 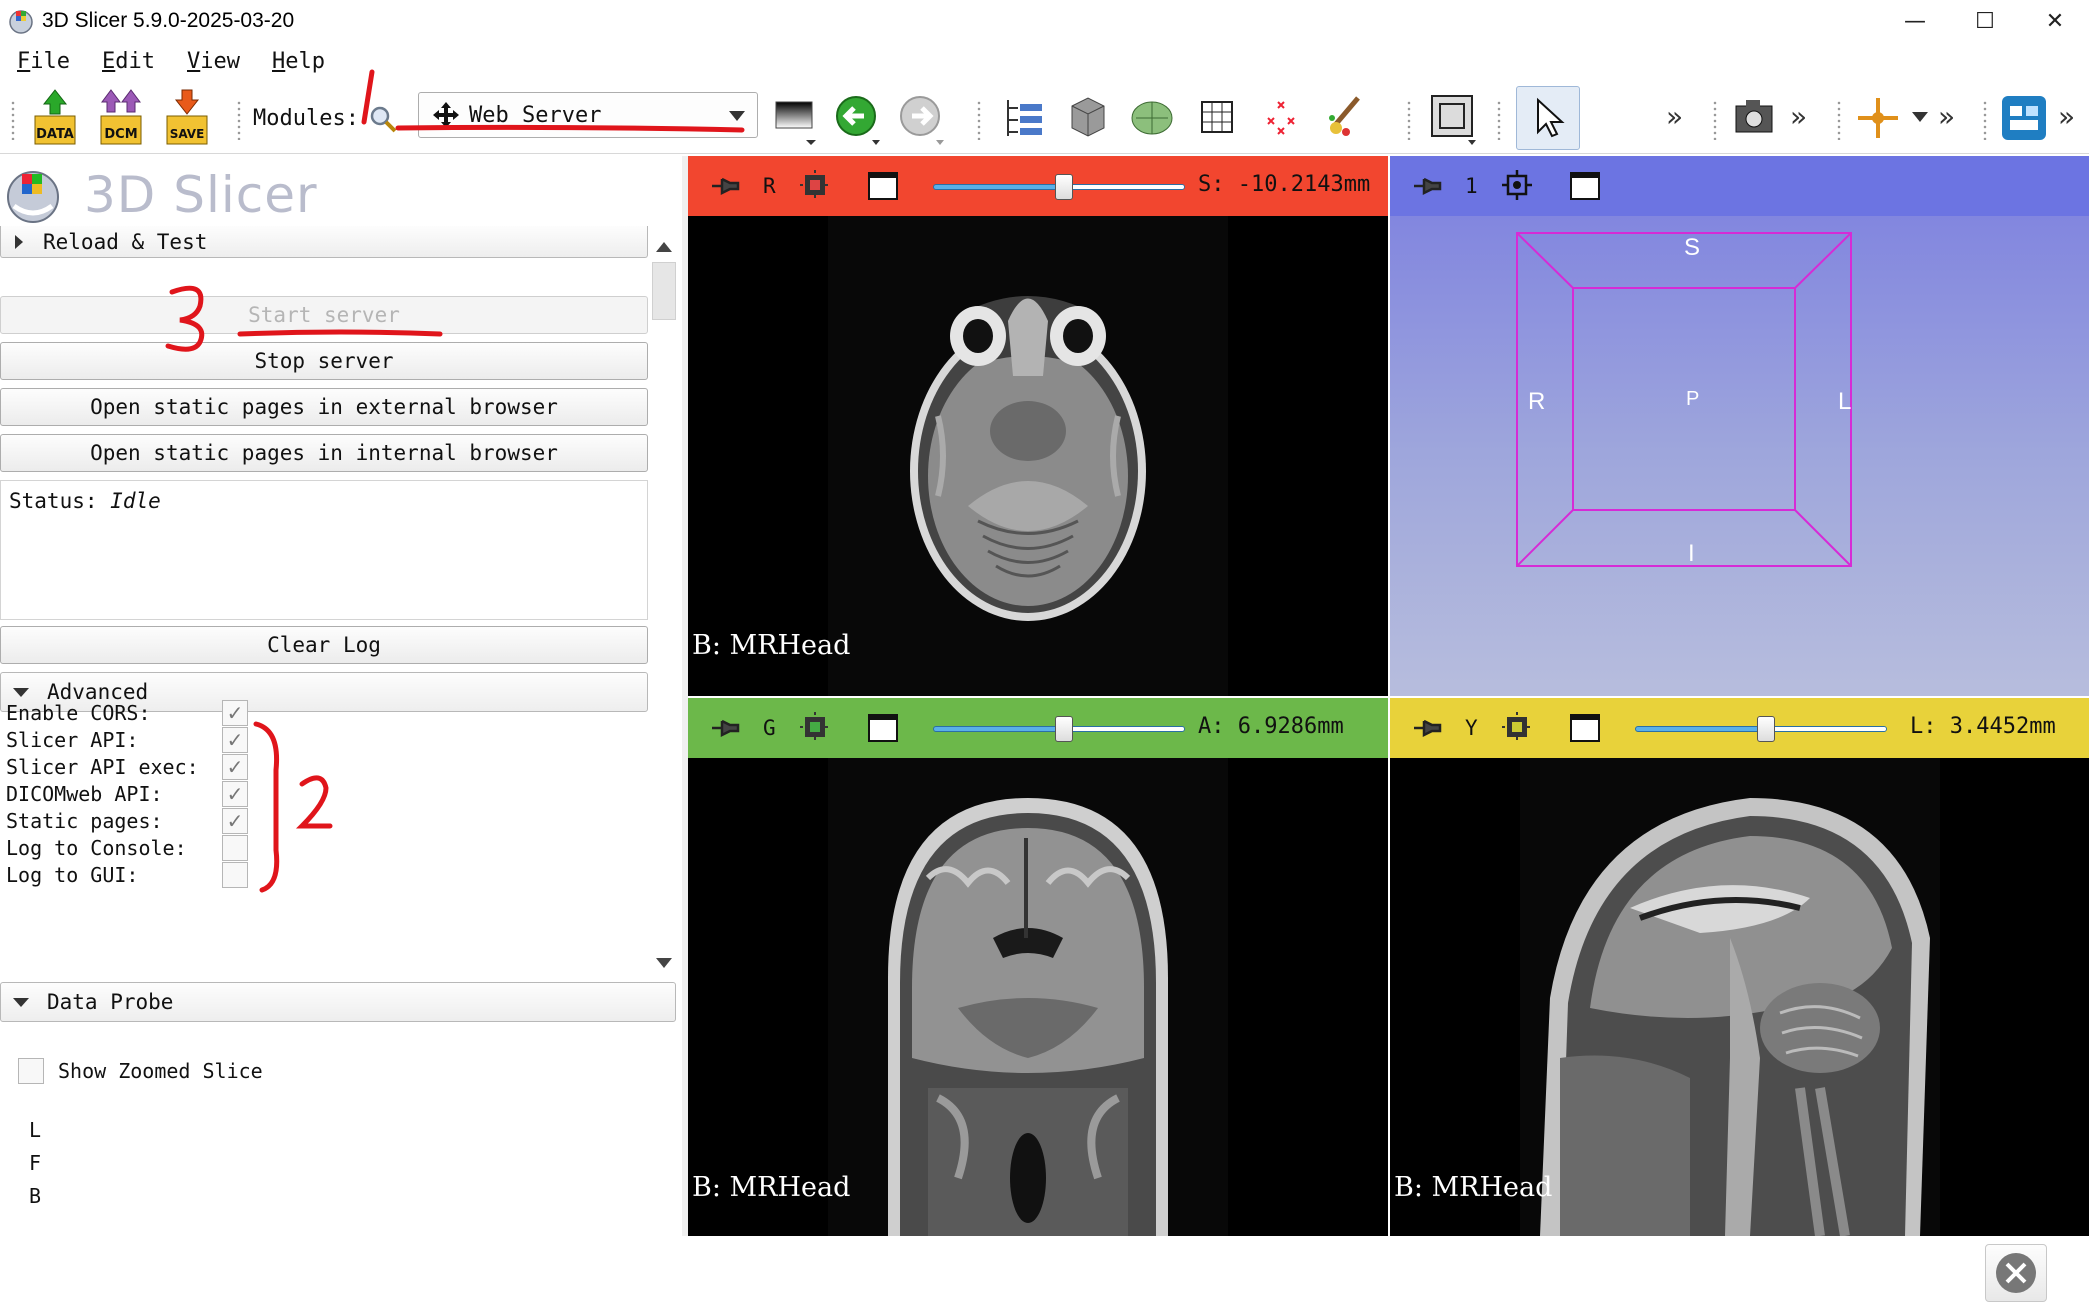 What do you see at coordinates (1038, 967) in the screenshot?
I see `green-slice-view: G A: 6.9286mm B: MRHead` at bounding box center [1038, 967].